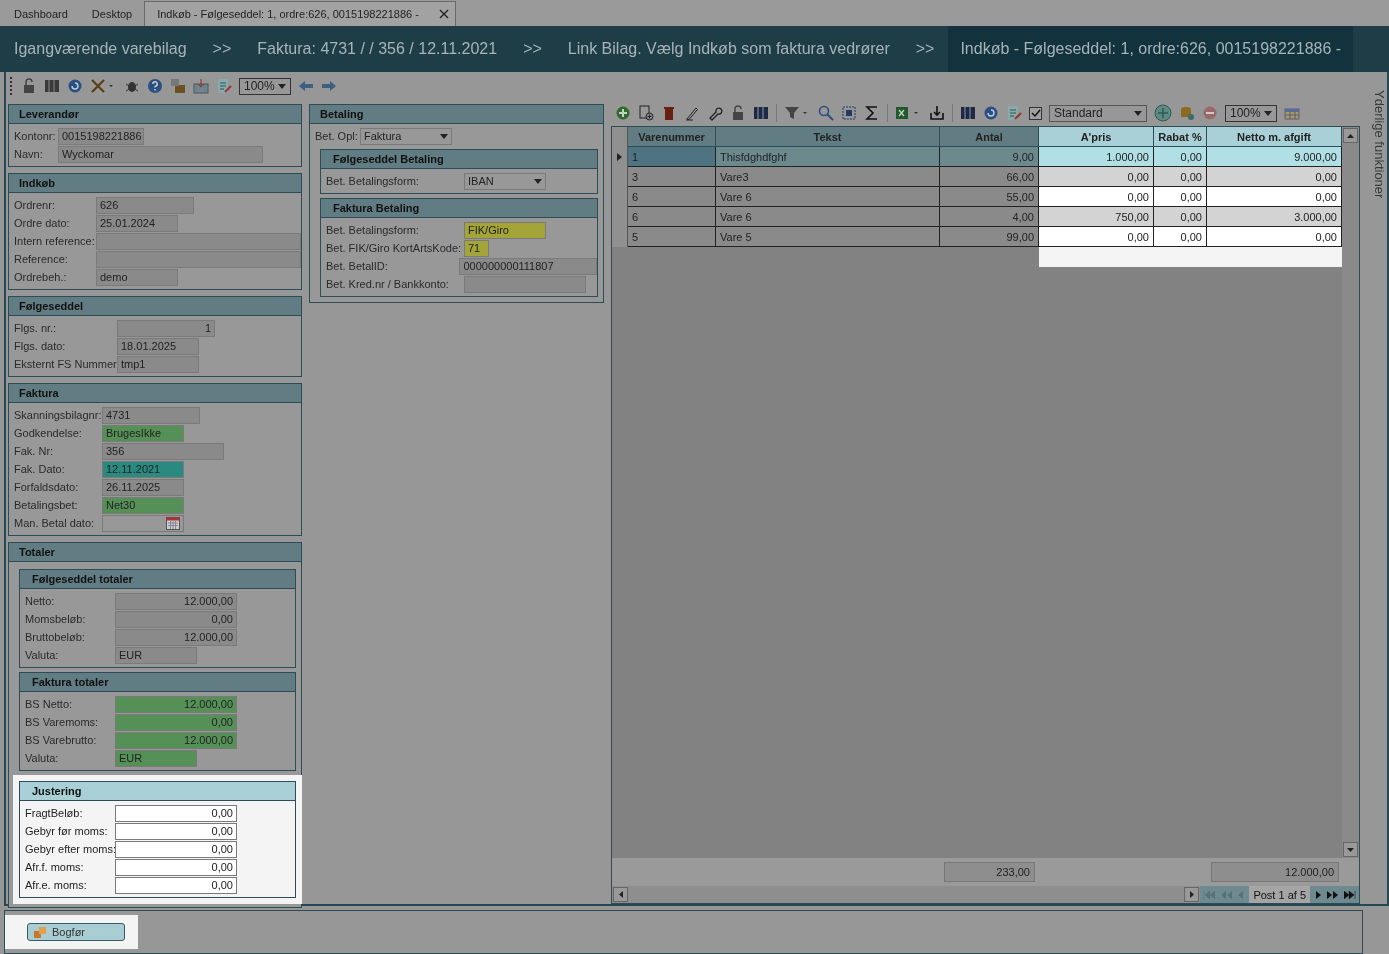 This screenshot has width=1389, height=954. Describe the element at coordinates (155, 306) in the screenshot. I see `group-header: Følgeseddel` at that location.